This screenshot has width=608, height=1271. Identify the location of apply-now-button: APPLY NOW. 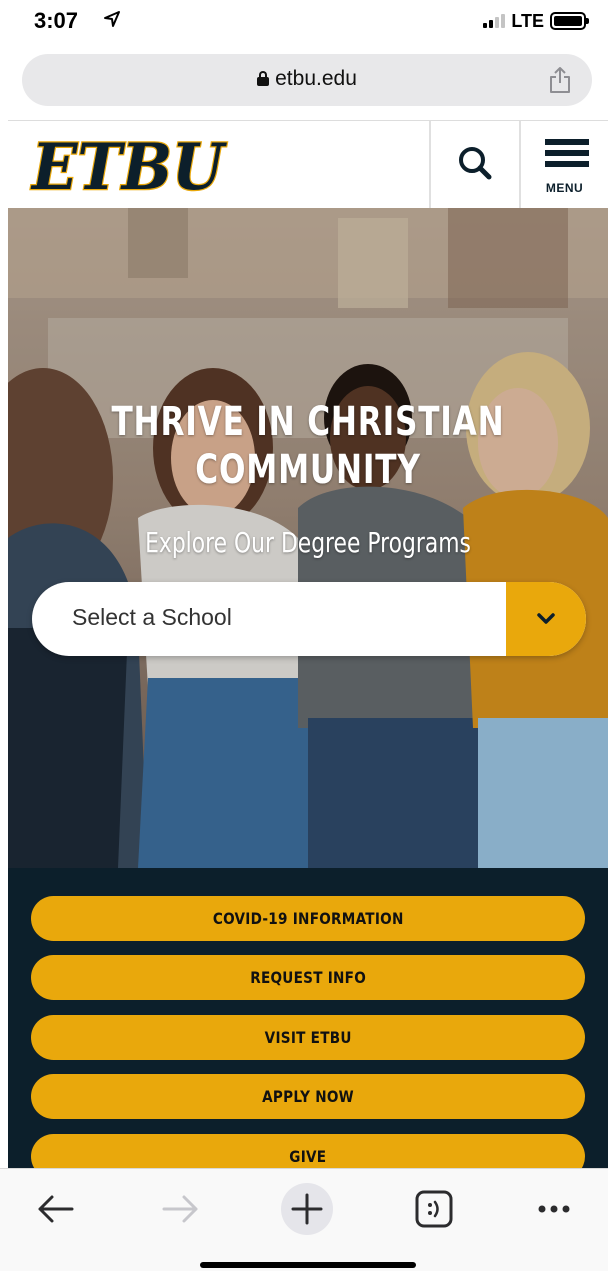
(308, 1096).